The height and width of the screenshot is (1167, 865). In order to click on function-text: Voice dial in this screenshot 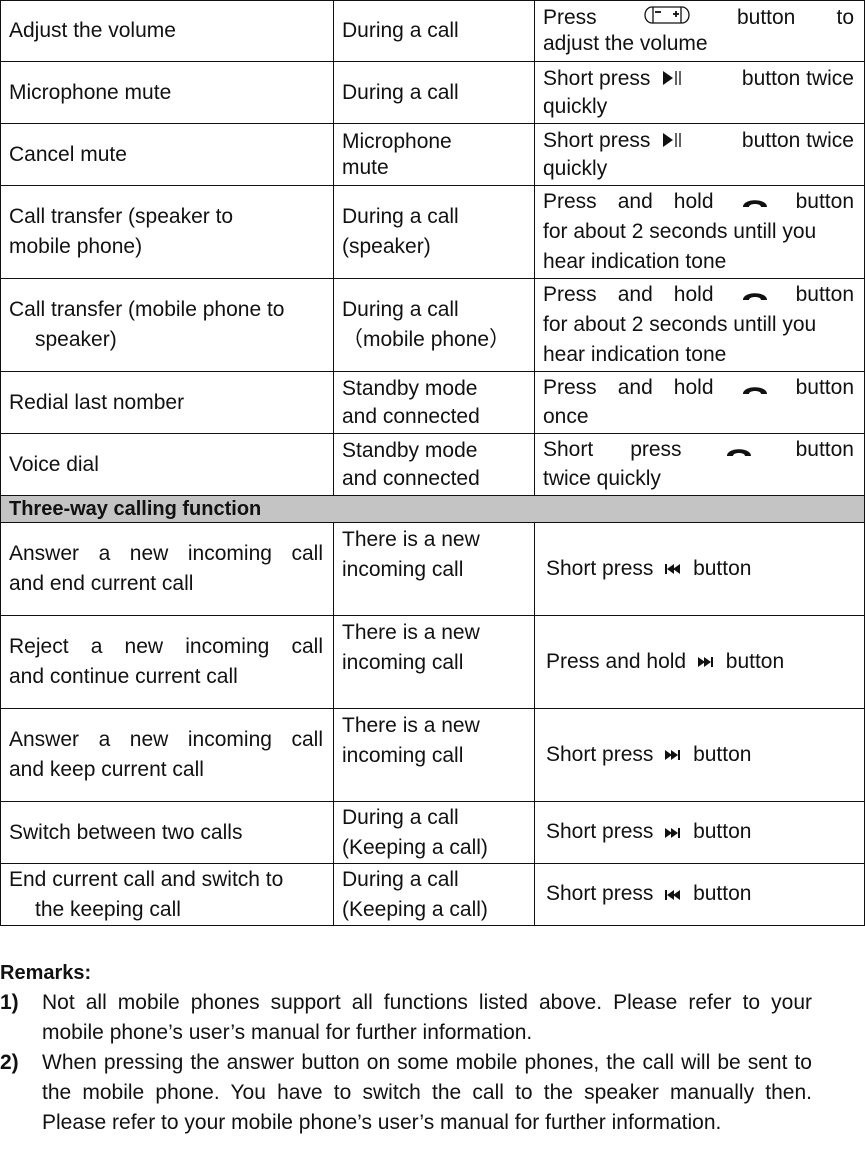, I will do `click(54, 464)`.